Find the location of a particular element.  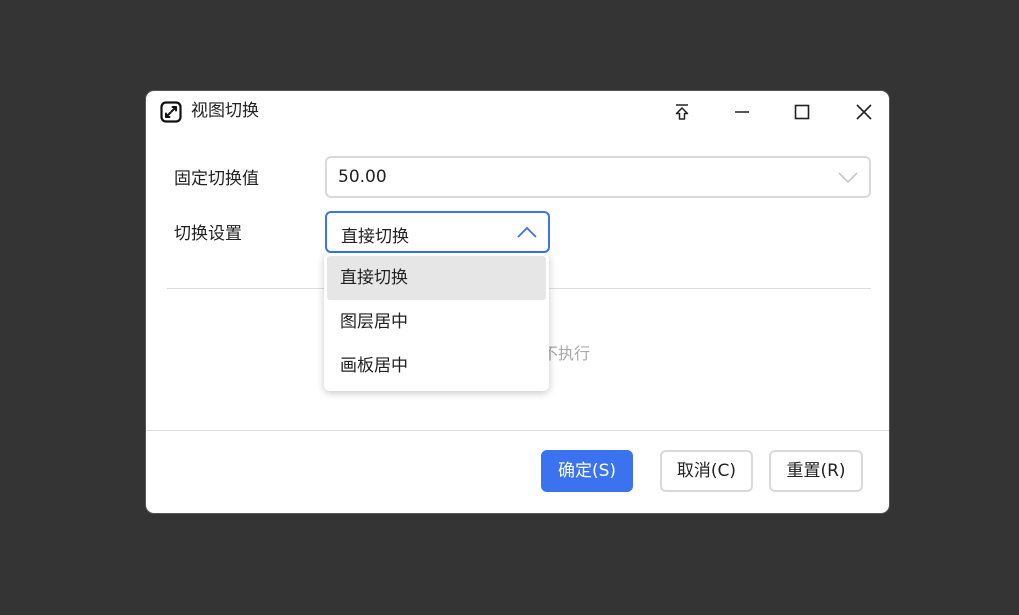

confirm-button: 确定(S) is located at coordinates (587, 471).